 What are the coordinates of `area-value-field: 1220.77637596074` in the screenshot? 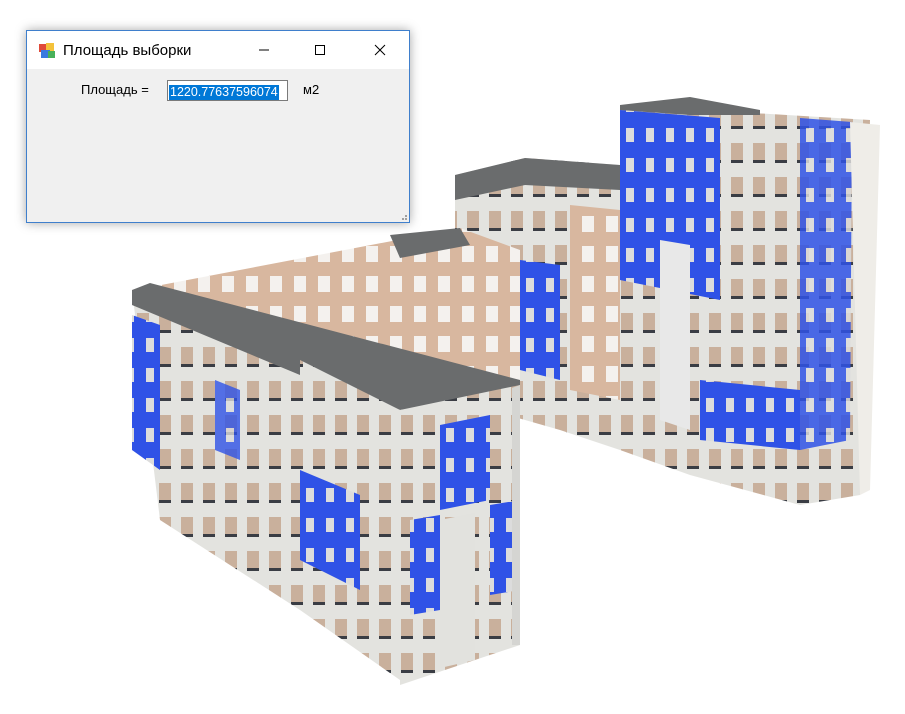 It's located at (227, 90).